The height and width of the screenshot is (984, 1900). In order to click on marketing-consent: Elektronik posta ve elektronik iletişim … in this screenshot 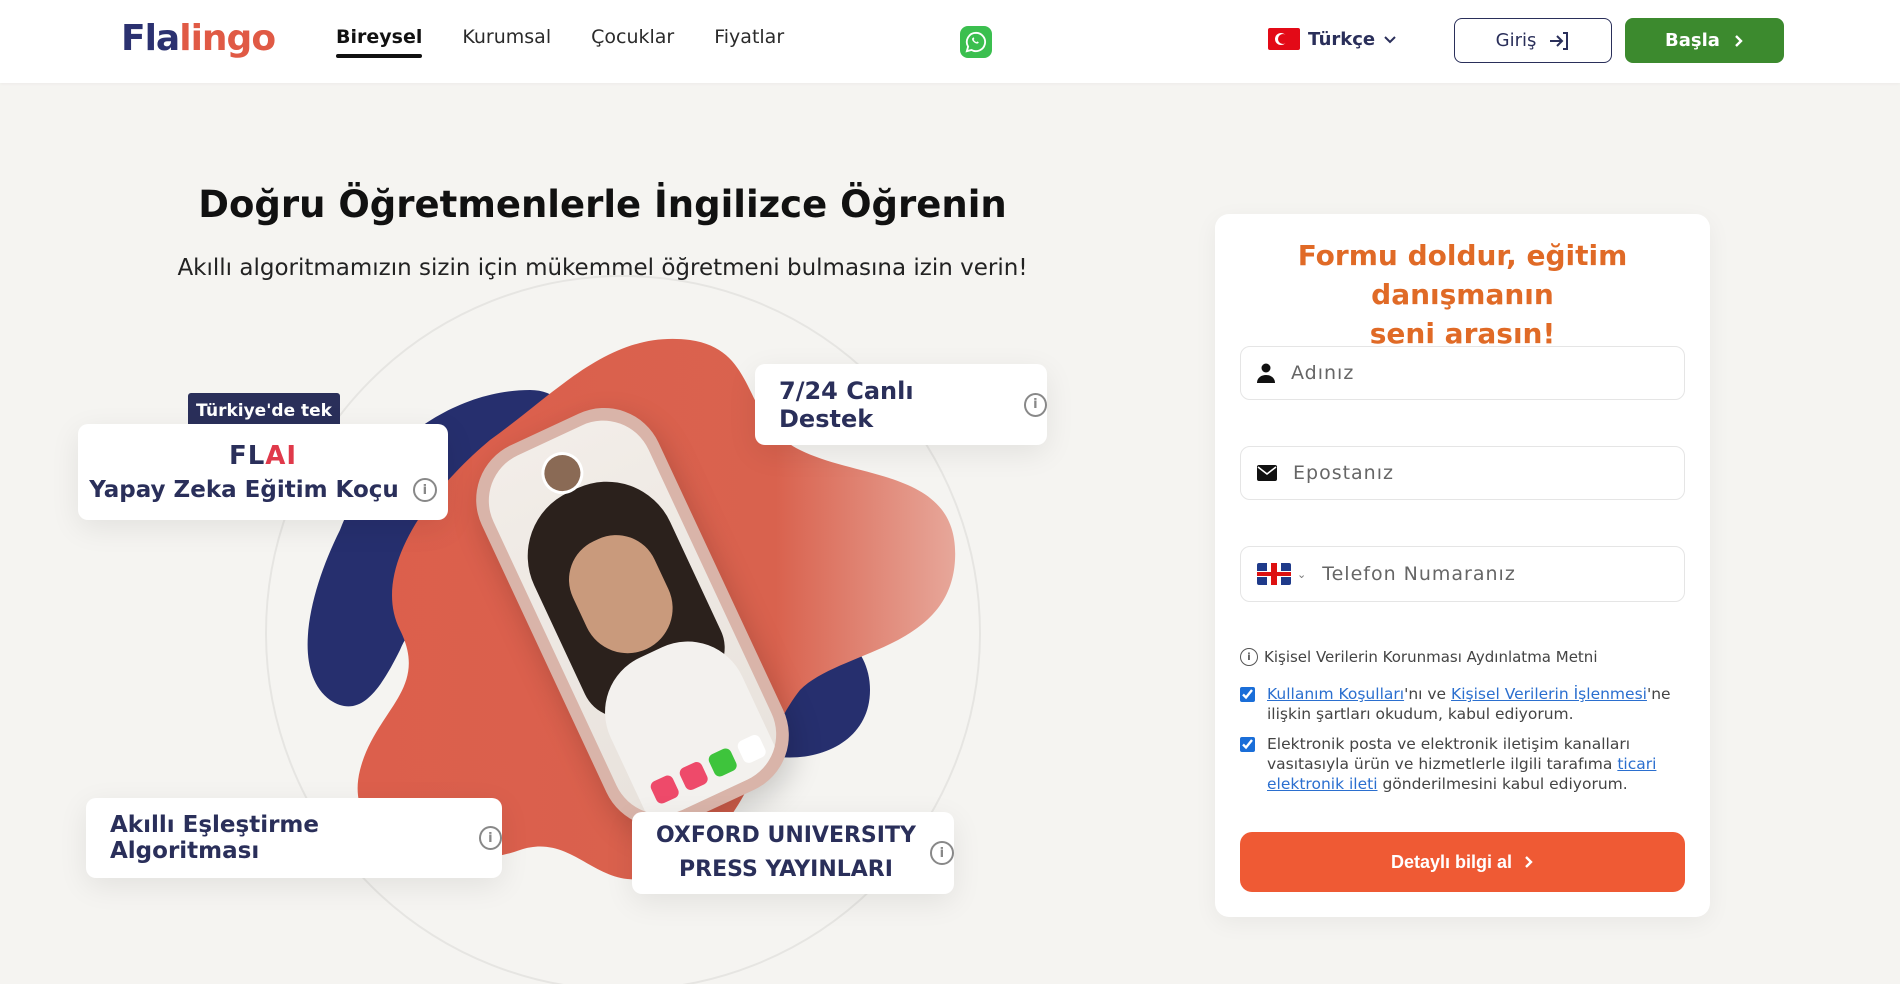, I will do `click(1460, 764)`.